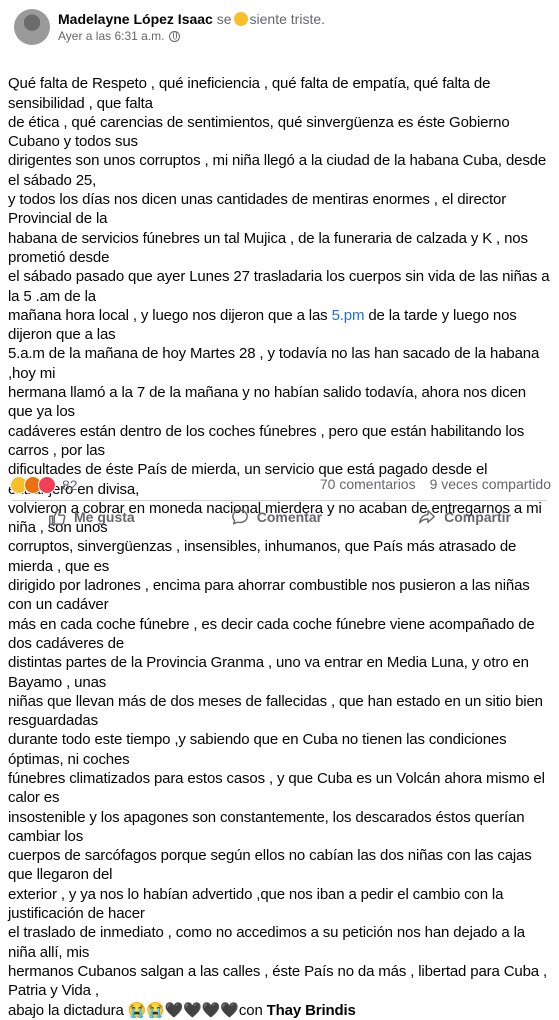 This screenshot has height=1020, width=559. I want to click on share-arrow-icon, so click(427, 516).